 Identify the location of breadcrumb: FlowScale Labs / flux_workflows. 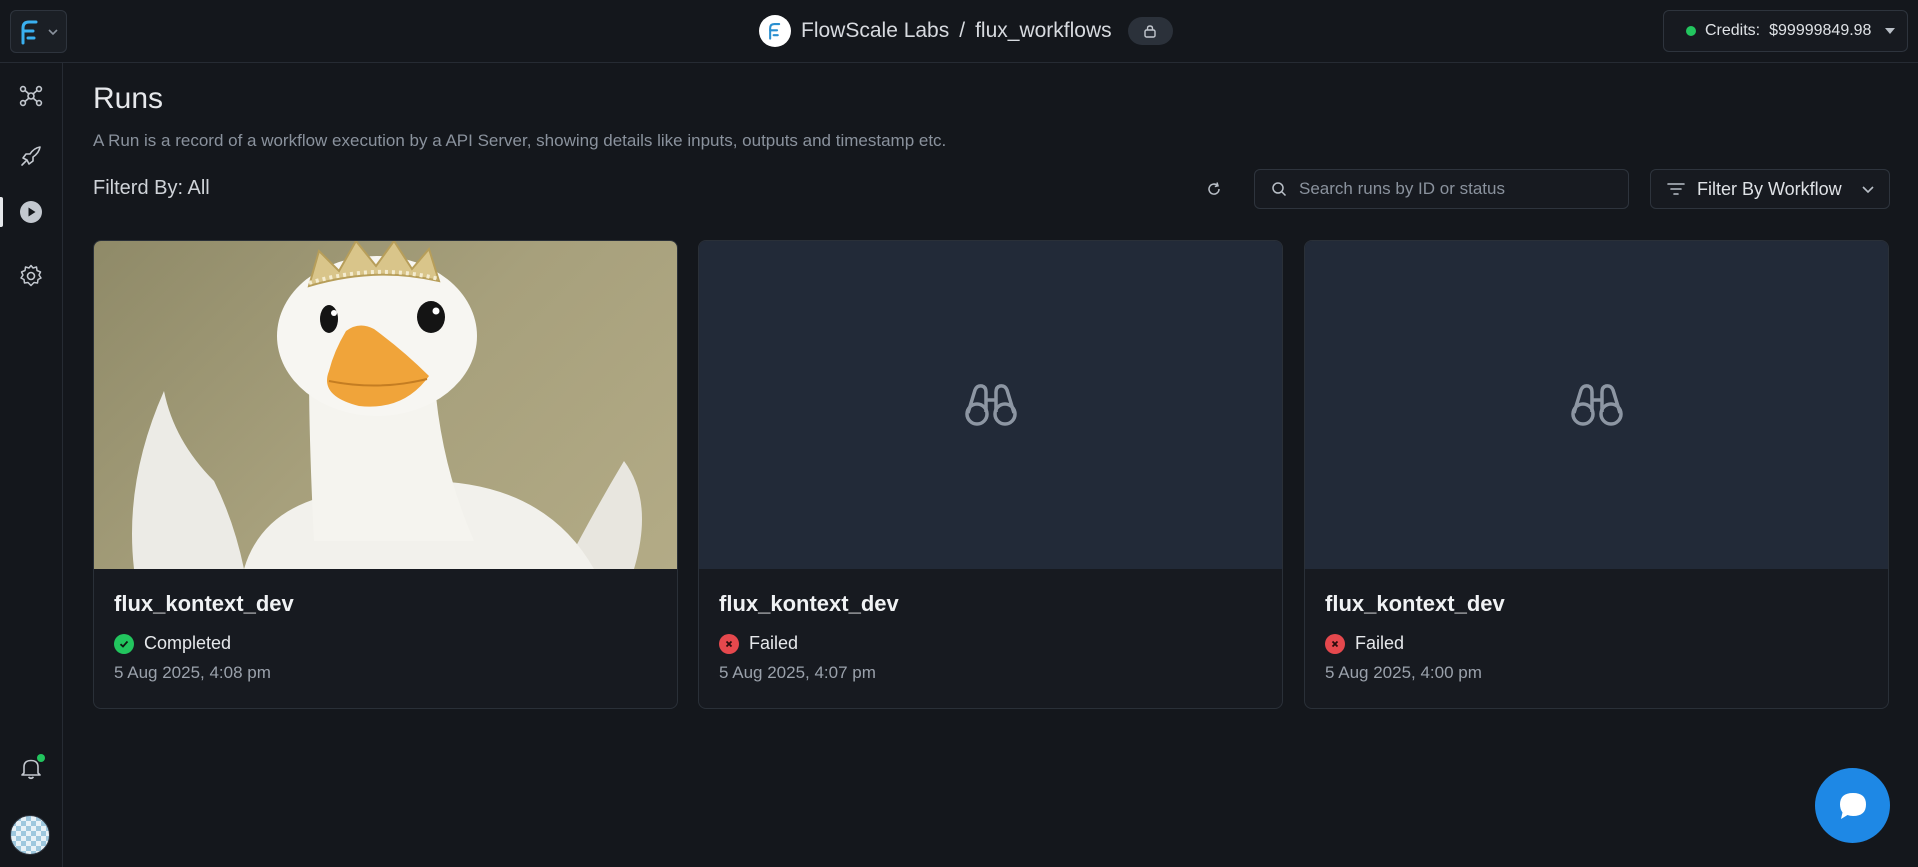
(966, 31).